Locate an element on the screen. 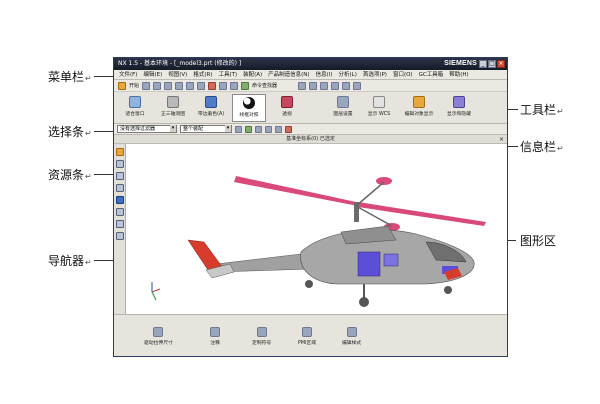 The image size is (600, 404). save-icon is located at coordinates (168, 85).